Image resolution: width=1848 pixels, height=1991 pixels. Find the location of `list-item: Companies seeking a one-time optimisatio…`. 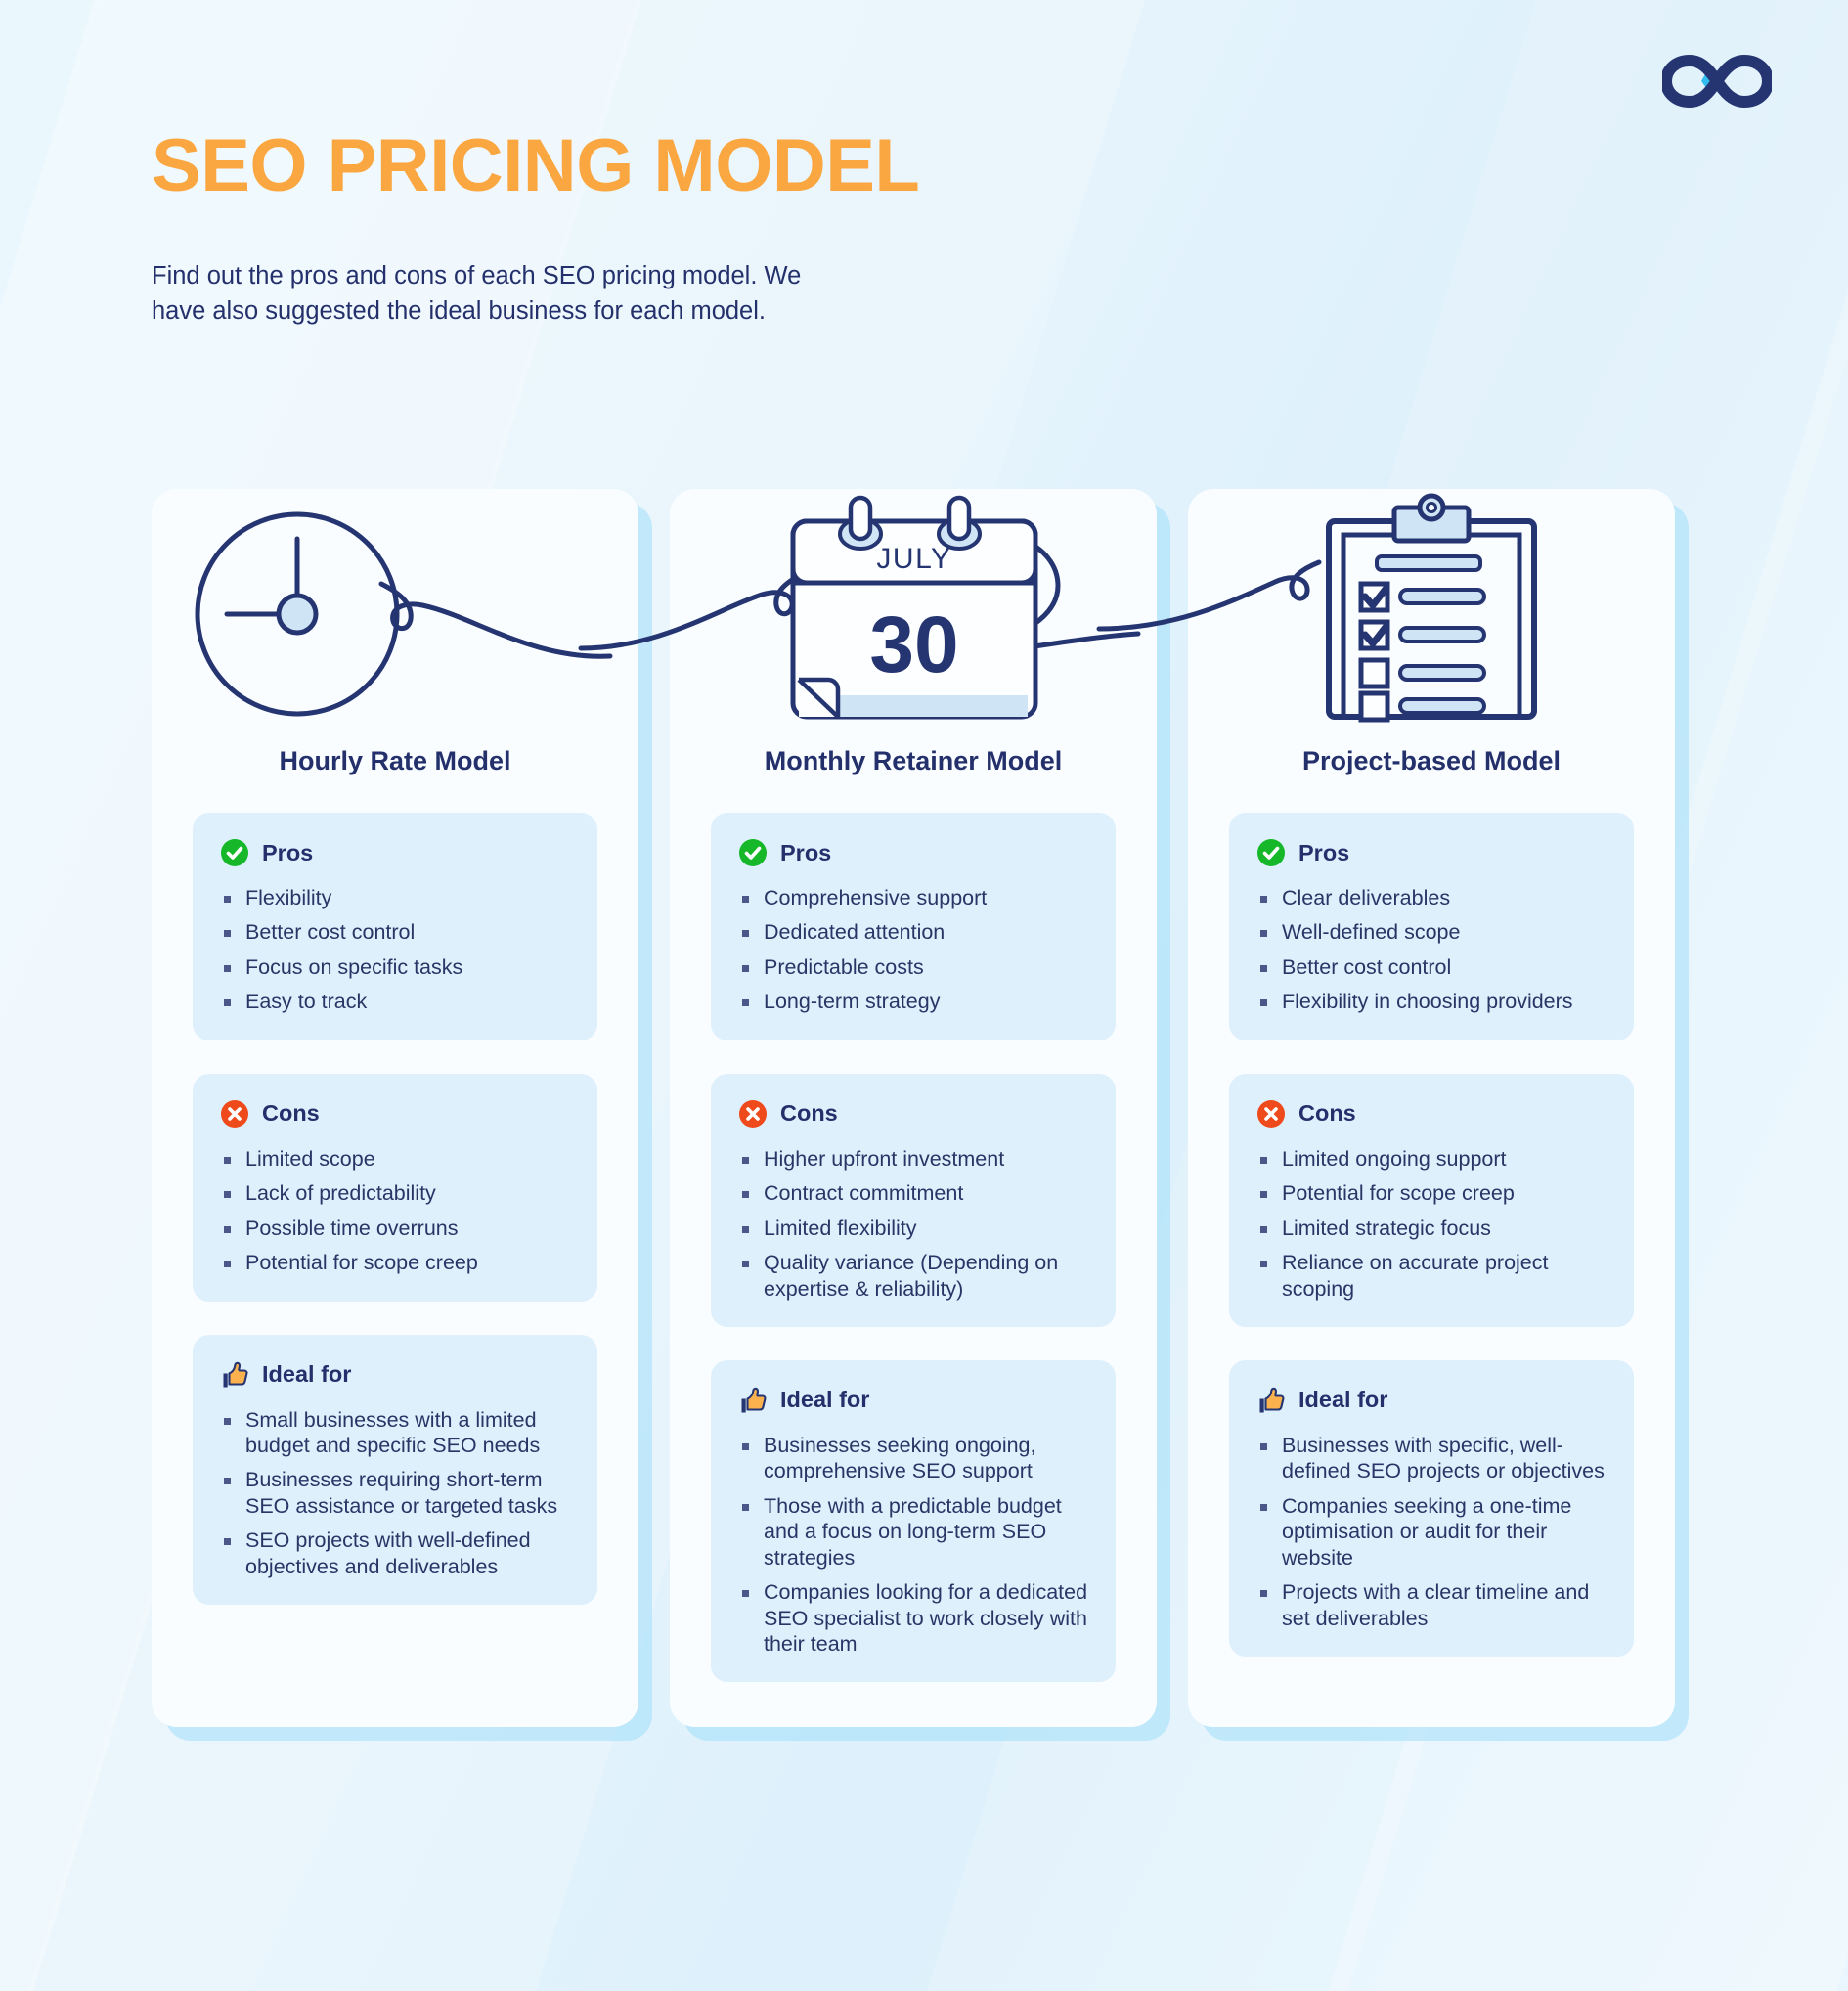

list-item: Companies seeking a one-time optimisatio… is located at coordinates (1432, 1532).